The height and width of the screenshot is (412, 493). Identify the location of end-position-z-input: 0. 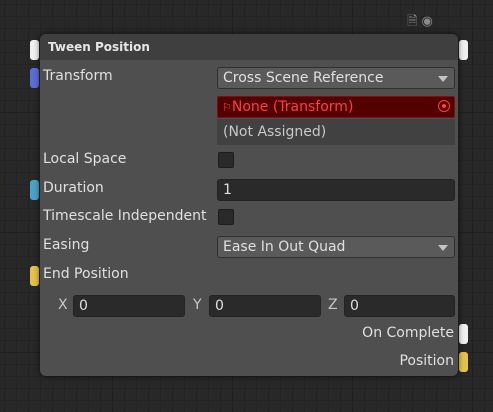
(399, 306).